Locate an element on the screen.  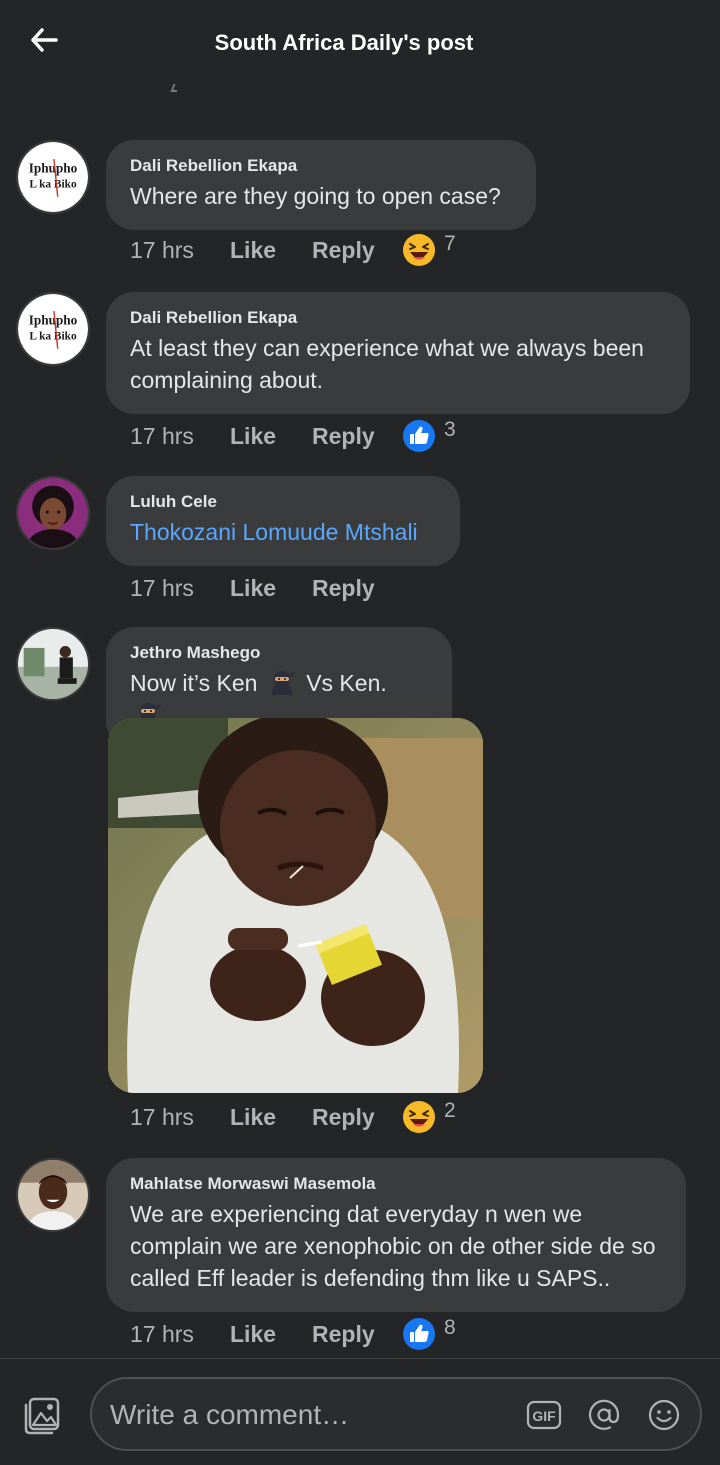
comment-author: Jethro Mashego is located at coordinates (279, 653).